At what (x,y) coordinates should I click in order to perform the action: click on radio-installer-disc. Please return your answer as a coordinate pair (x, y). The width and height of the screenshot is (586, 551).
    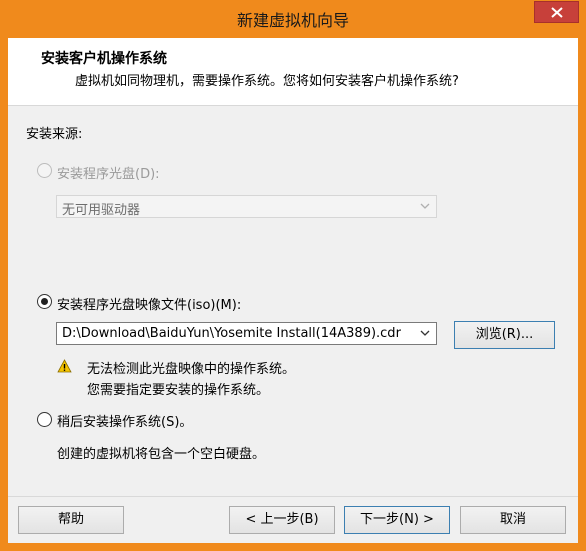
    Looking at the image, I should click on (44, 170).